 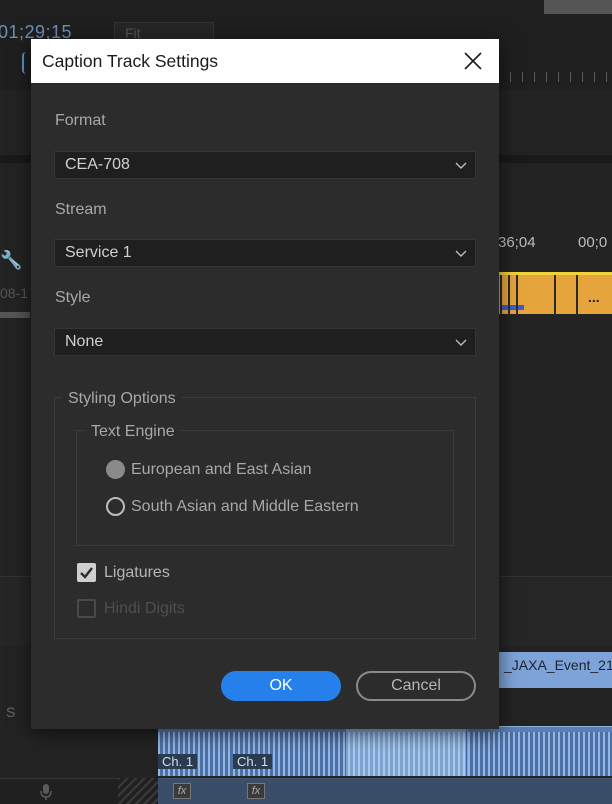 I want to click on close-button, so click(x=473, y=61).